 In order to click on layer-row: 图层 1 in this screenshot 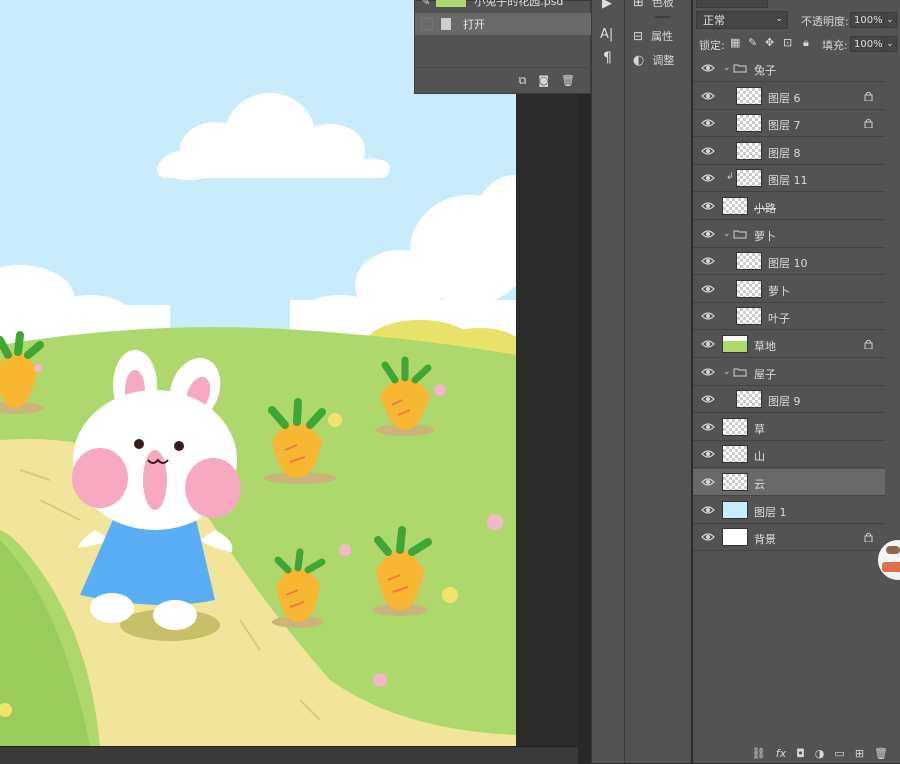, I will do `click(789, 510)`.